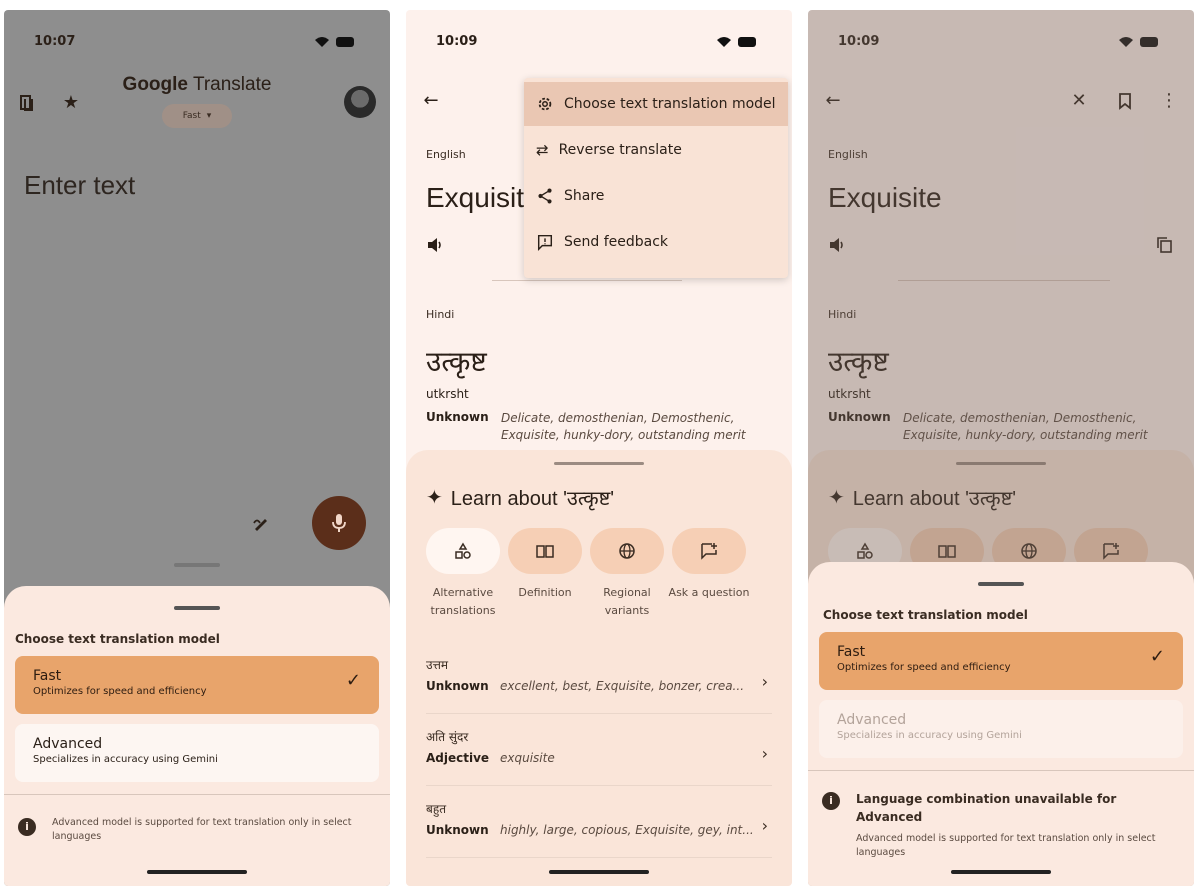 This screenshot has height=891, width=1200. I want to click on alt-word: अति सुंदर, so click(447, 737).